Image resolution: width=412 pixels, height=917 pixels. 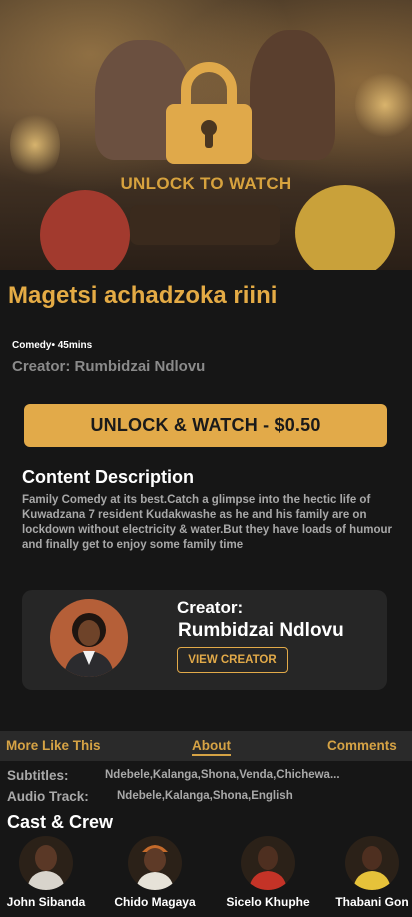 I want to click on tab-about: About, so click(x=211, y=747).